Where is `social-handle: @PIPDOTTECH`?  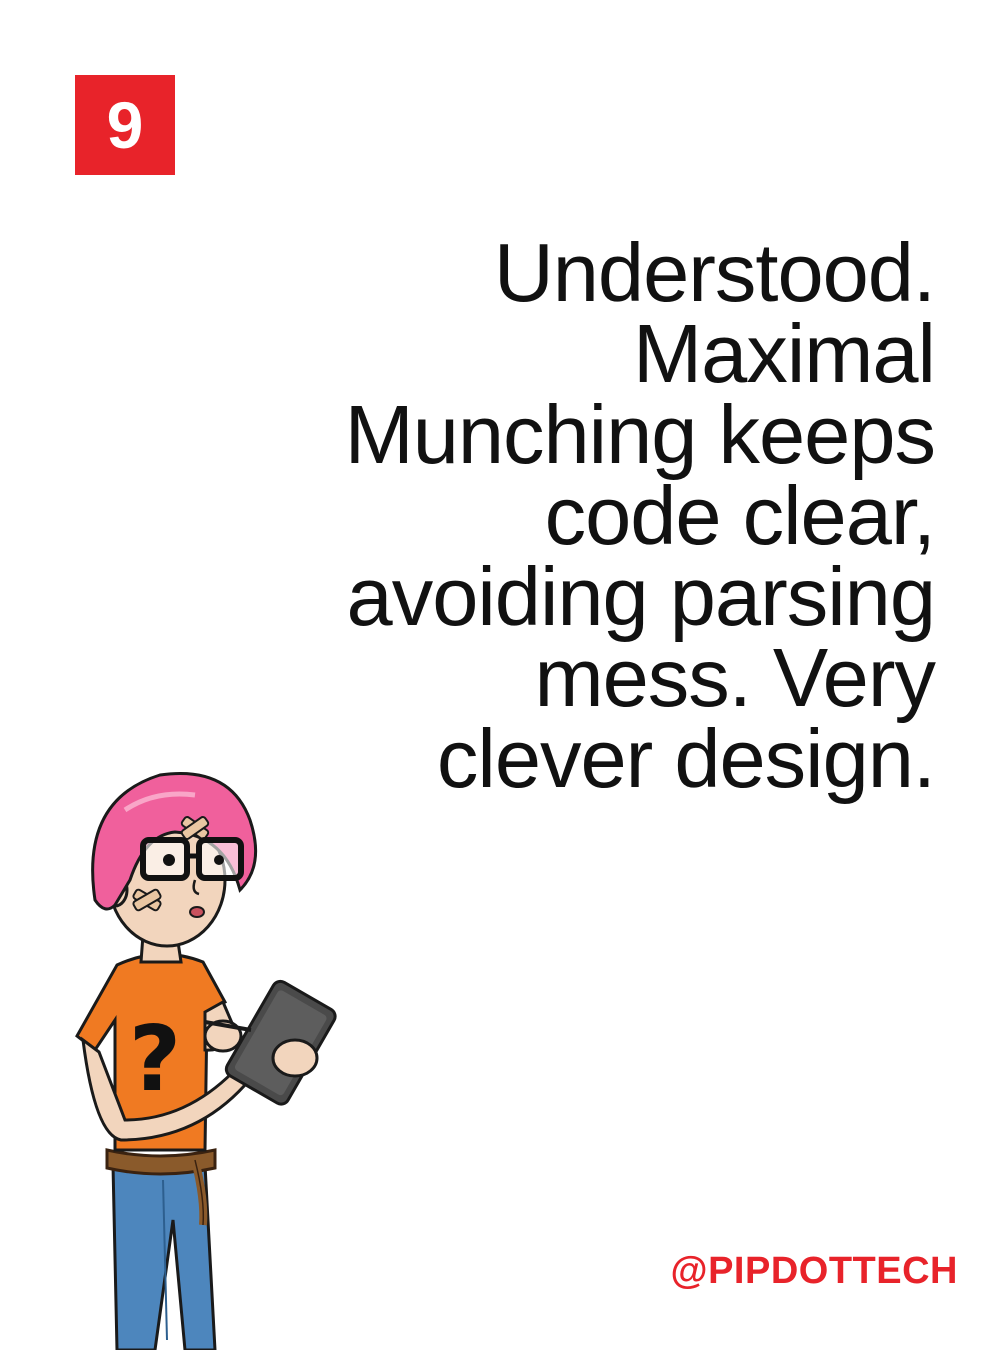
social-handle: @PIPDOTTECH is located at coordinates (814, 1271).